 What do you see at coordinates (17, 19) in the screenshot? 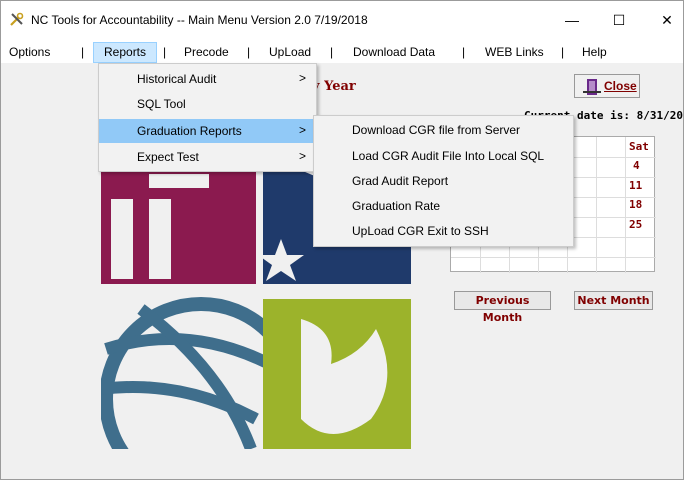
I see `tools-icon` at bounding box center [17, 19].